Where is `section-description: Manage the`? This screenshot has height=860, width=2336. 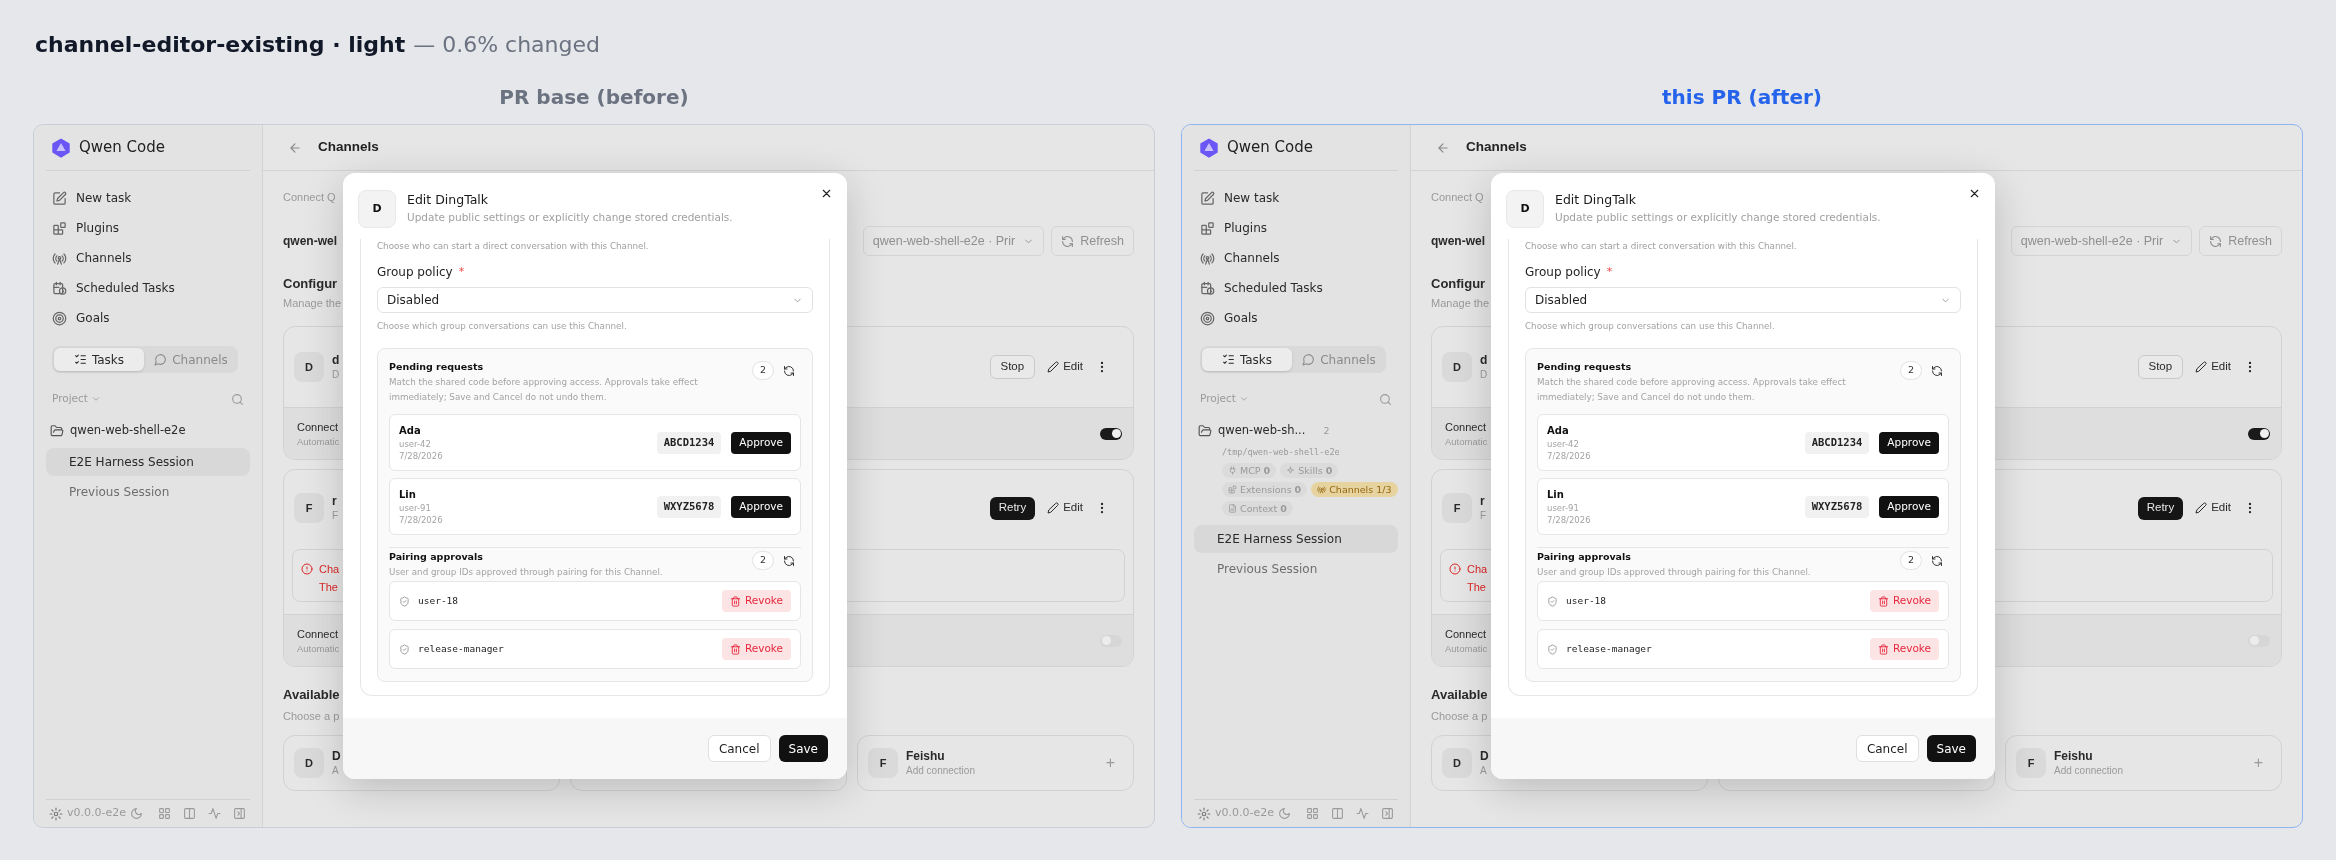
section-description: Manage the is located at coordinates (1460, 303).